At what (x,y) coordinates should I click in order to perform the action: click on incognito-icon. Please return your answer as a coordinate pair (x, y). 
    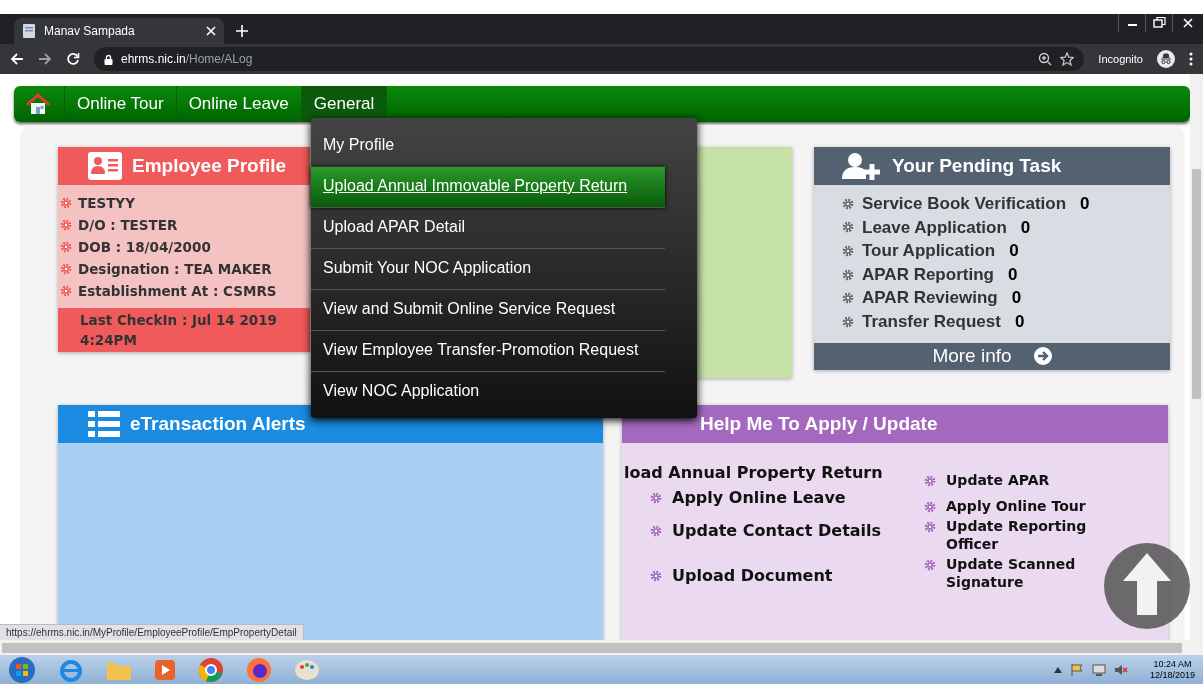
    Looking at the image, I should click on (1166, 59).